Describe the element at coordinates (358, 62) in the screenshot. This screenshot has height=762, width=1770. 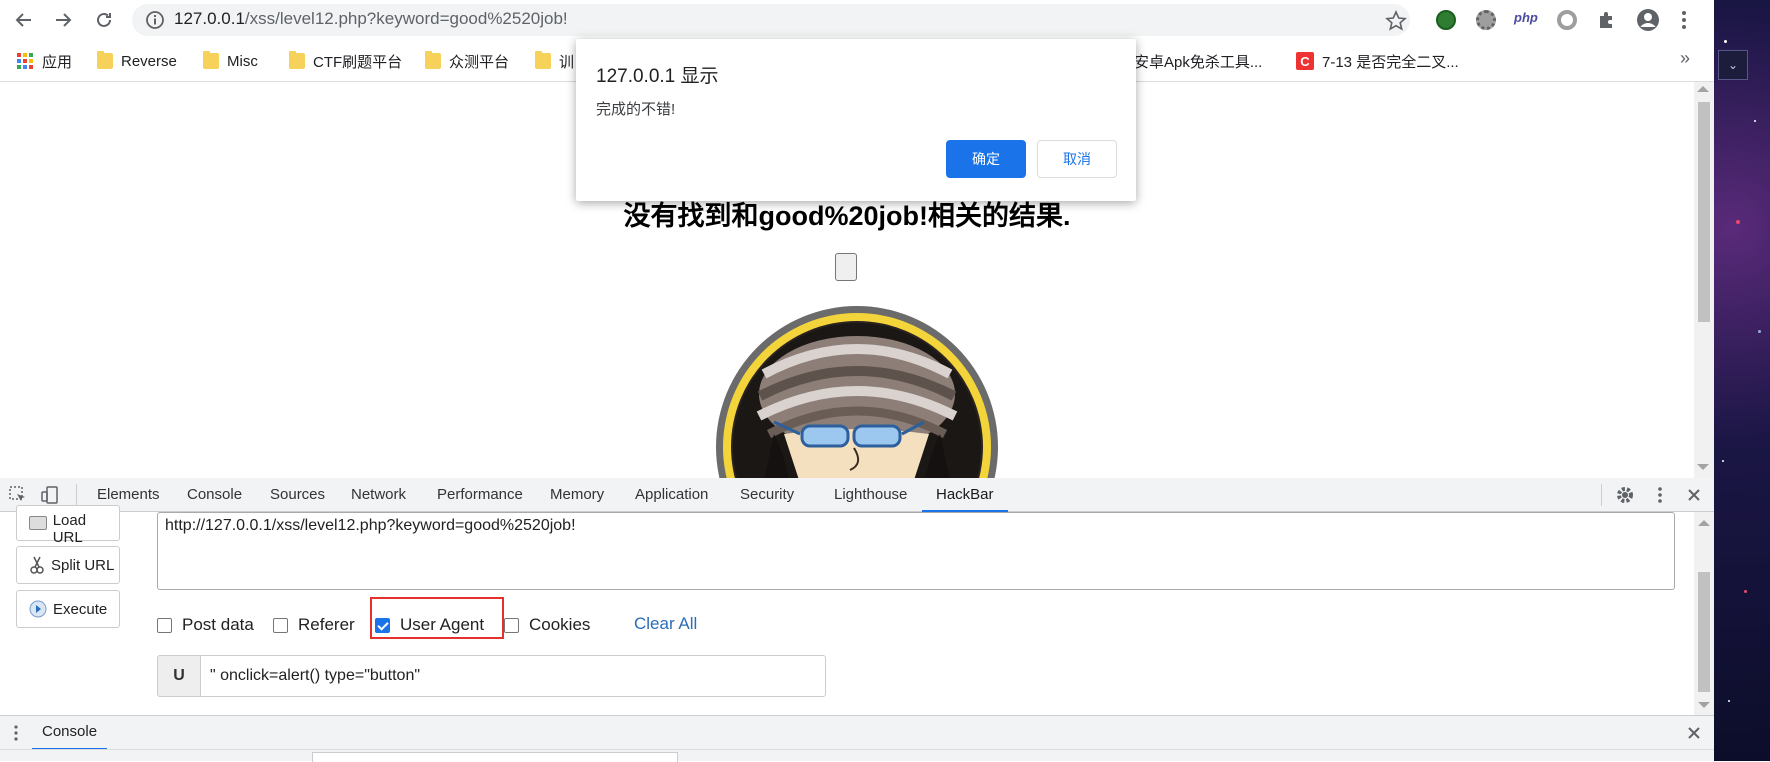
I see `bookmark-label: CTF刷题平台` at that location.